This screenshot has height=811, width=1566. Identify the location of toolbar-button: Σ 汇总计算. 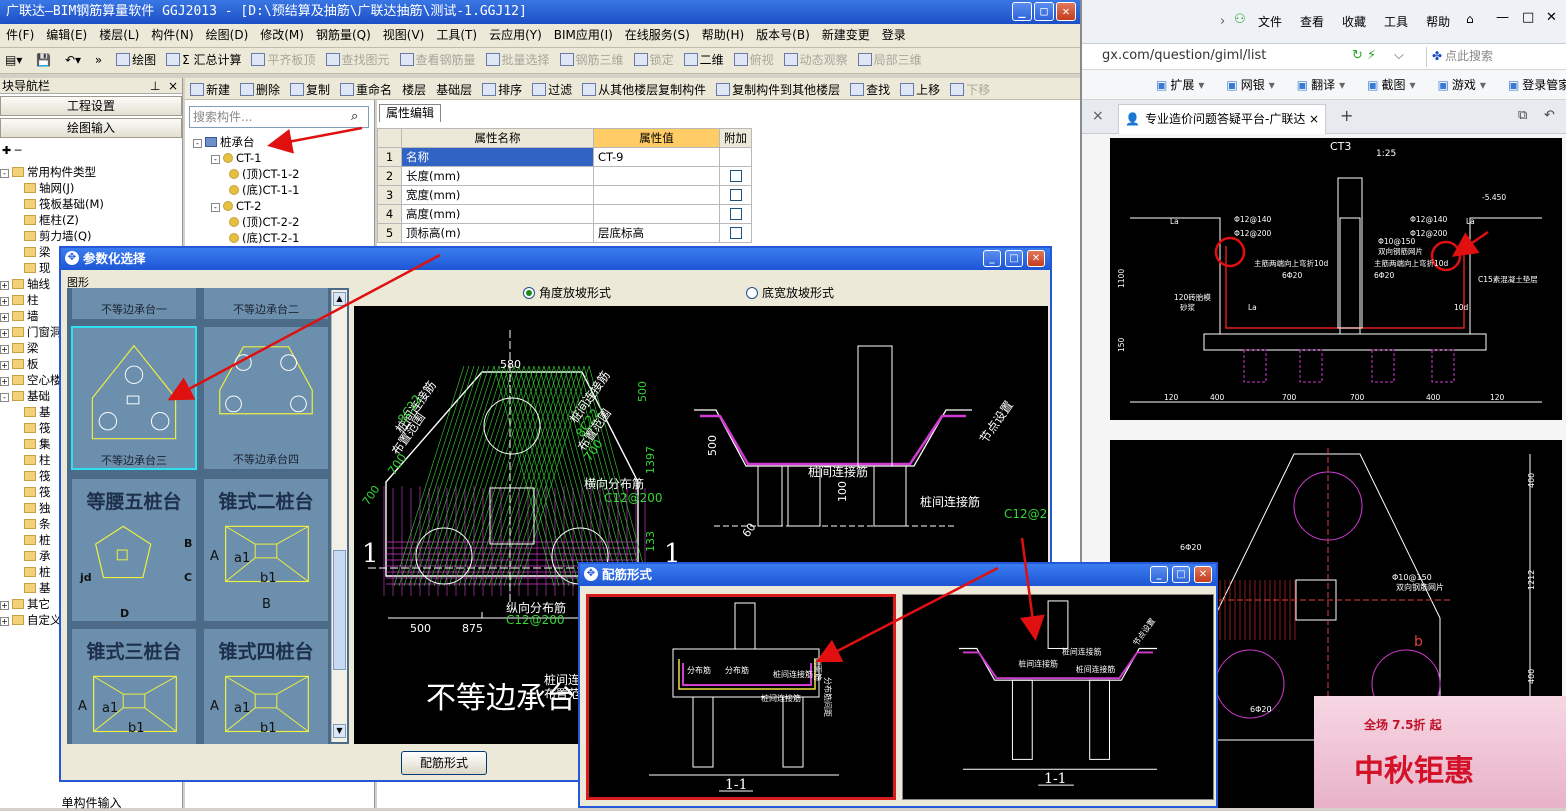
(203, 60).